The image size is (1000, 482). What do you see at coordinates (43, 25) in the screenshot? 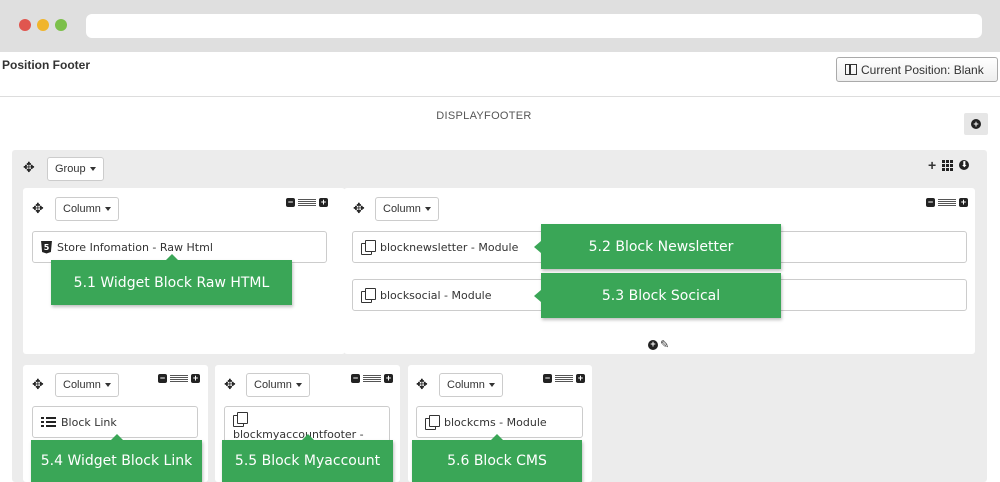
I see `window-minimize-dot` at bounding box center [43, 25].